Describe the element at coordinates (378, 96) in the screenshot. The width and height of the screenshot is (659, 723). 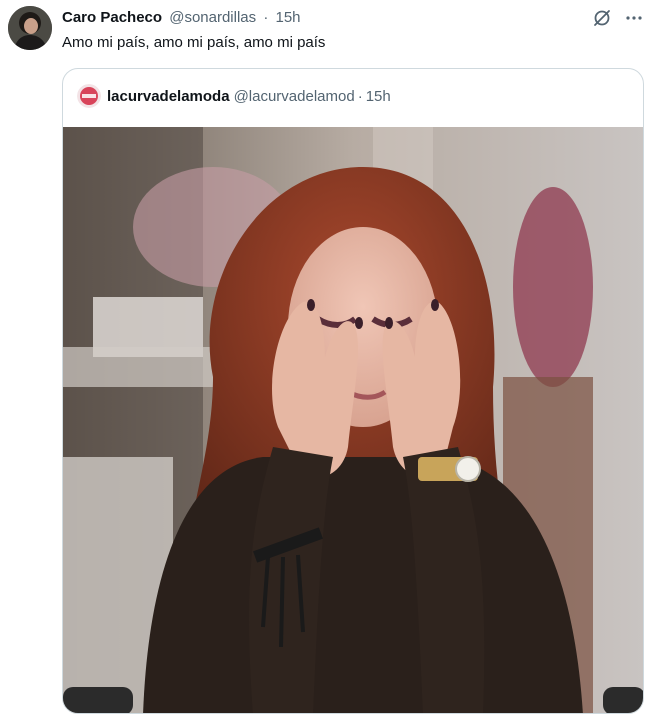
I see `quote-timestamp: 15h` at that location.